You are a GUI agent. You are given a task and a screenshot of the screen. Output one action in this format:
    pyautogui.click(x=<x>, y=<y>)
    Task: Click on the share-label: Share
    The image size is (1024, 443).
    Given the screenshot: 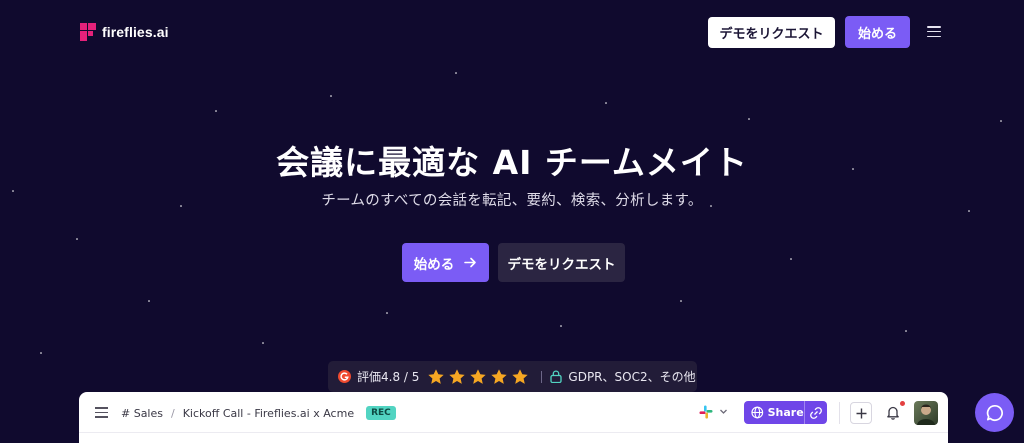 What is the action you would take?
    pyautogui.click(x=785, y=412)
    